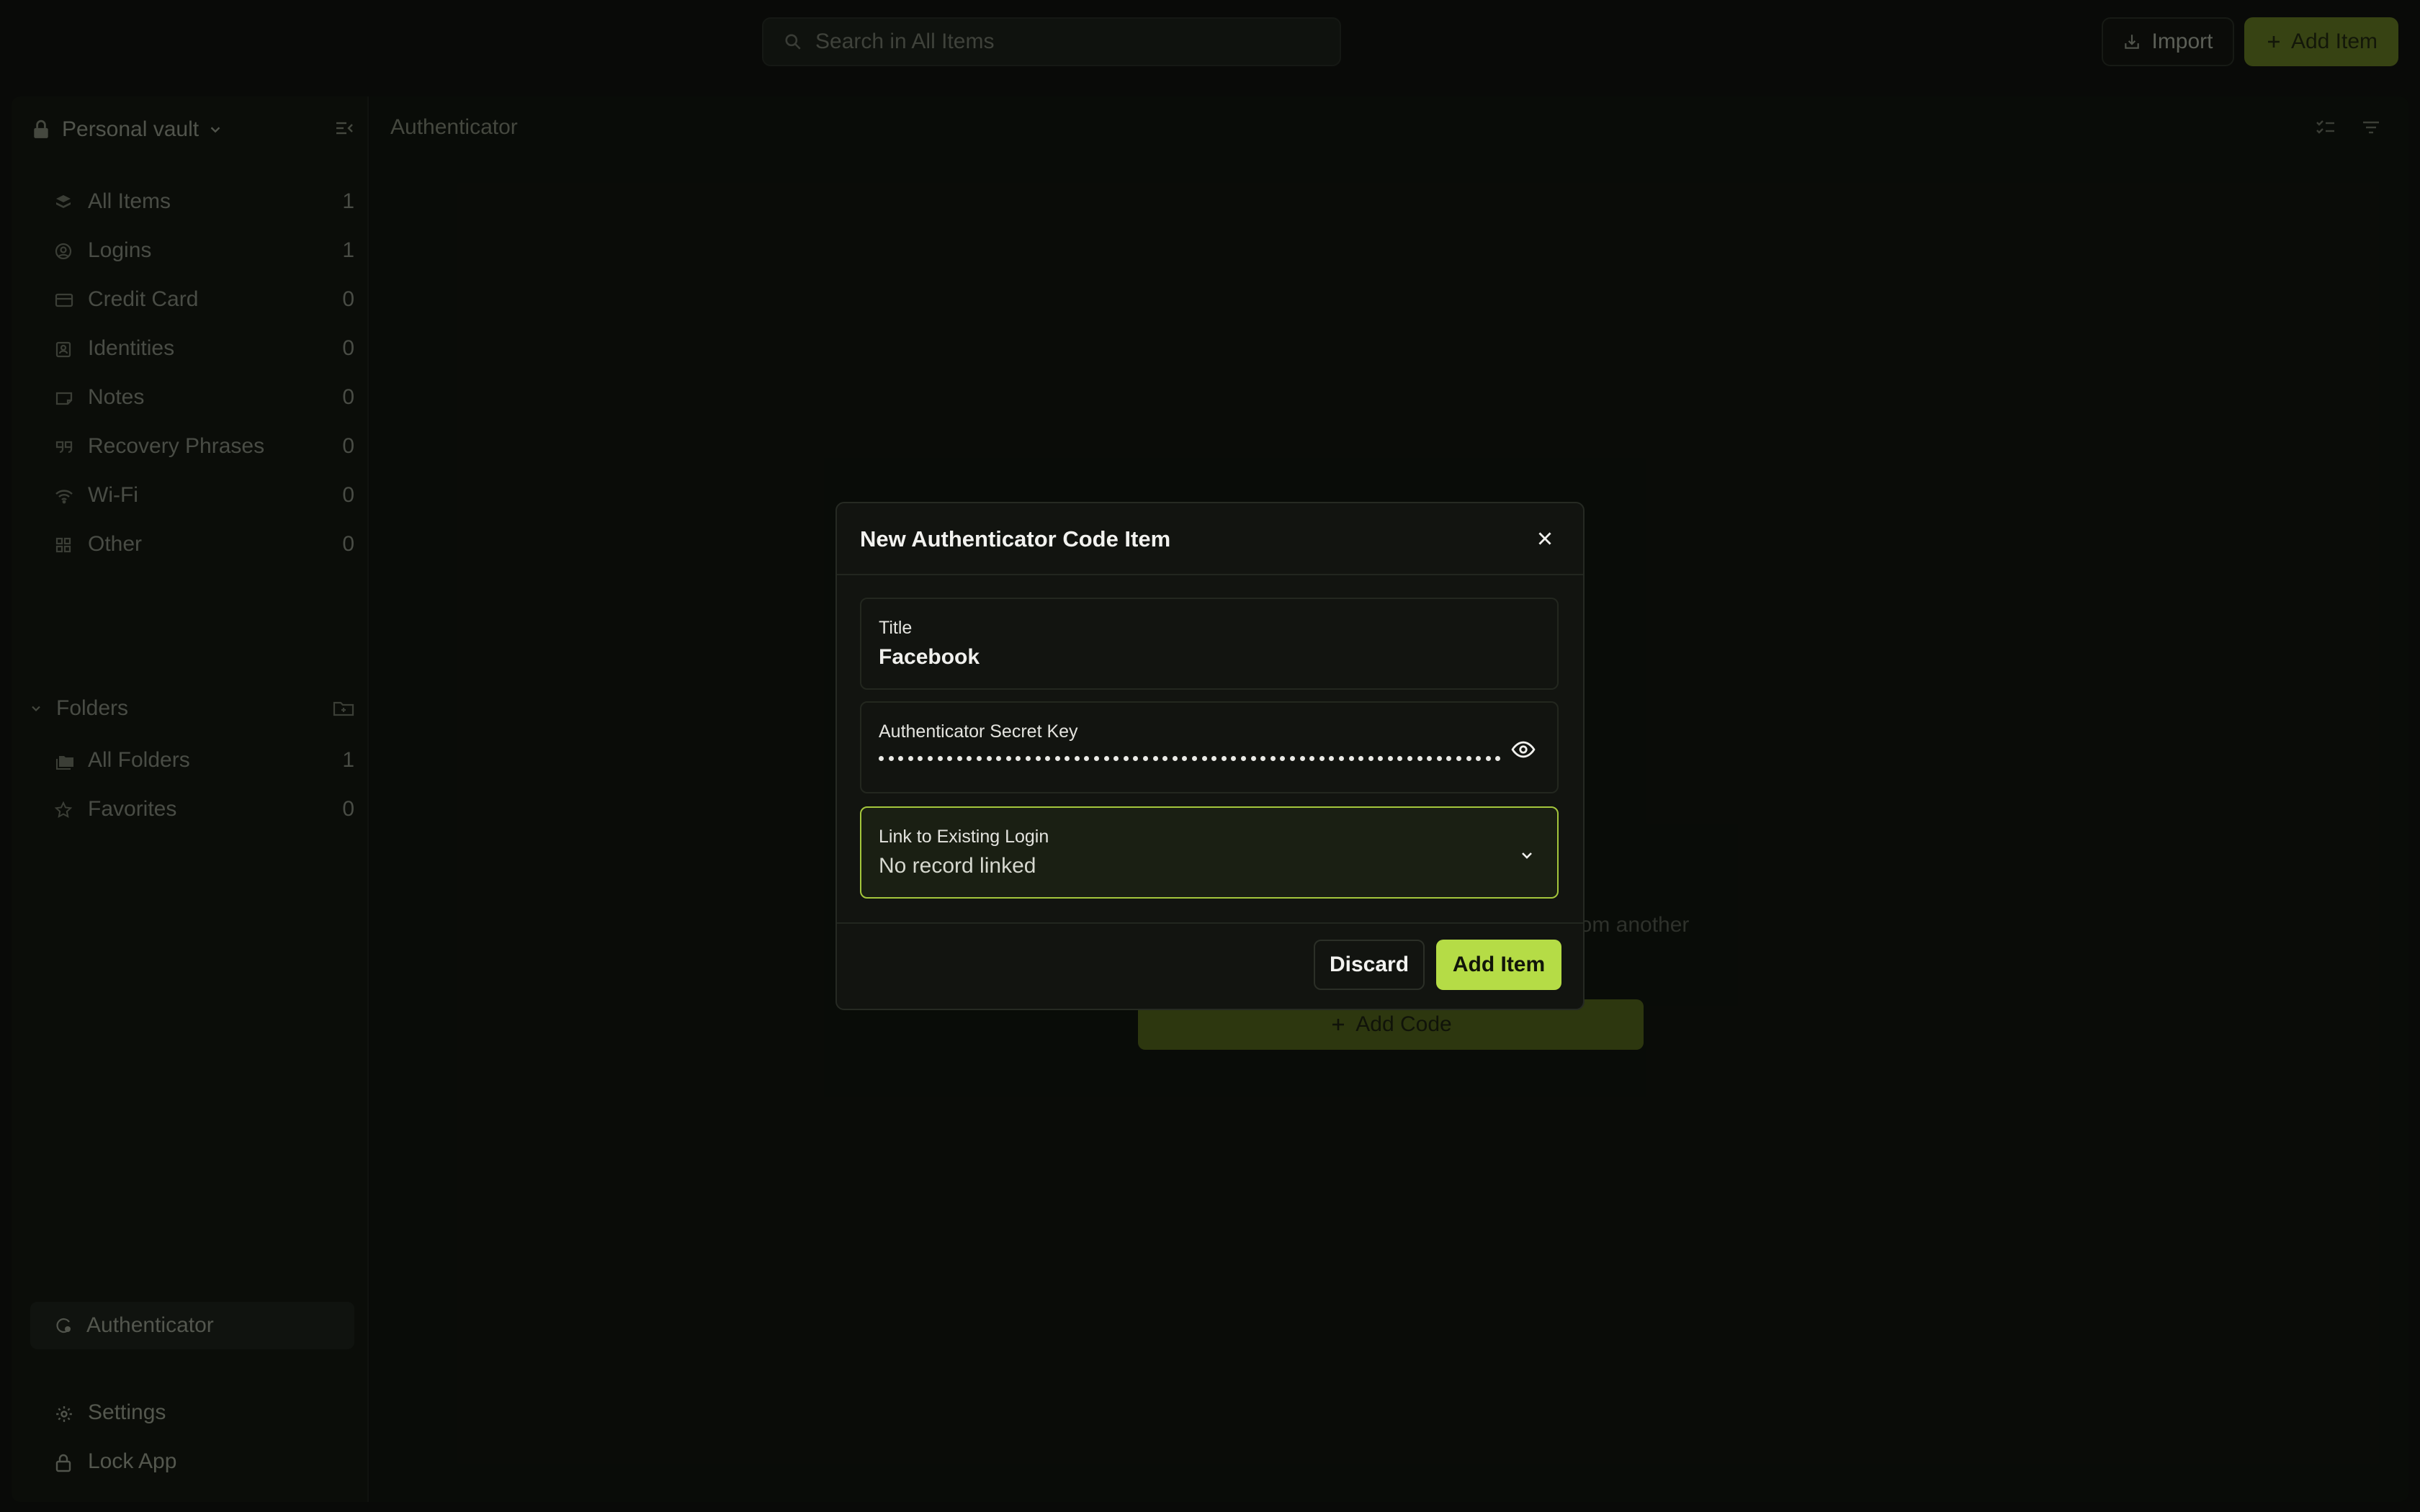  What do you see at coordinates (1209, 852) in the screenshot?
I see `link-login-select: Link to Existing Login No record linked` at bounding box center [1209, 852].